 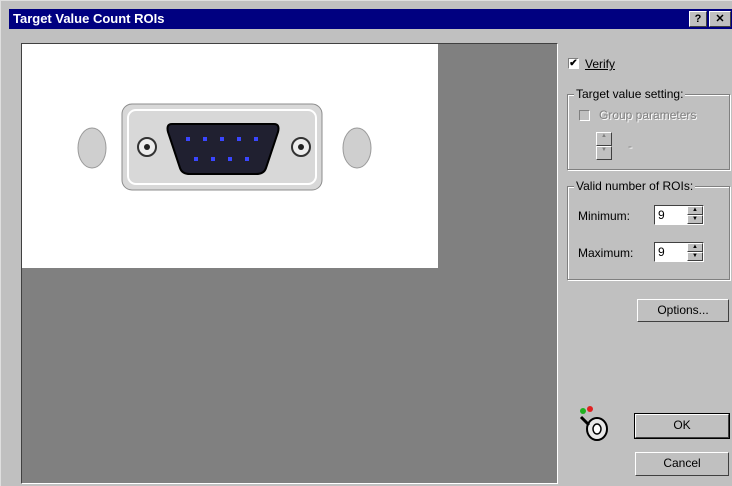 I want to click on valid-rois-legend: Valid number of ROIs:, so click(x=635, y=186).